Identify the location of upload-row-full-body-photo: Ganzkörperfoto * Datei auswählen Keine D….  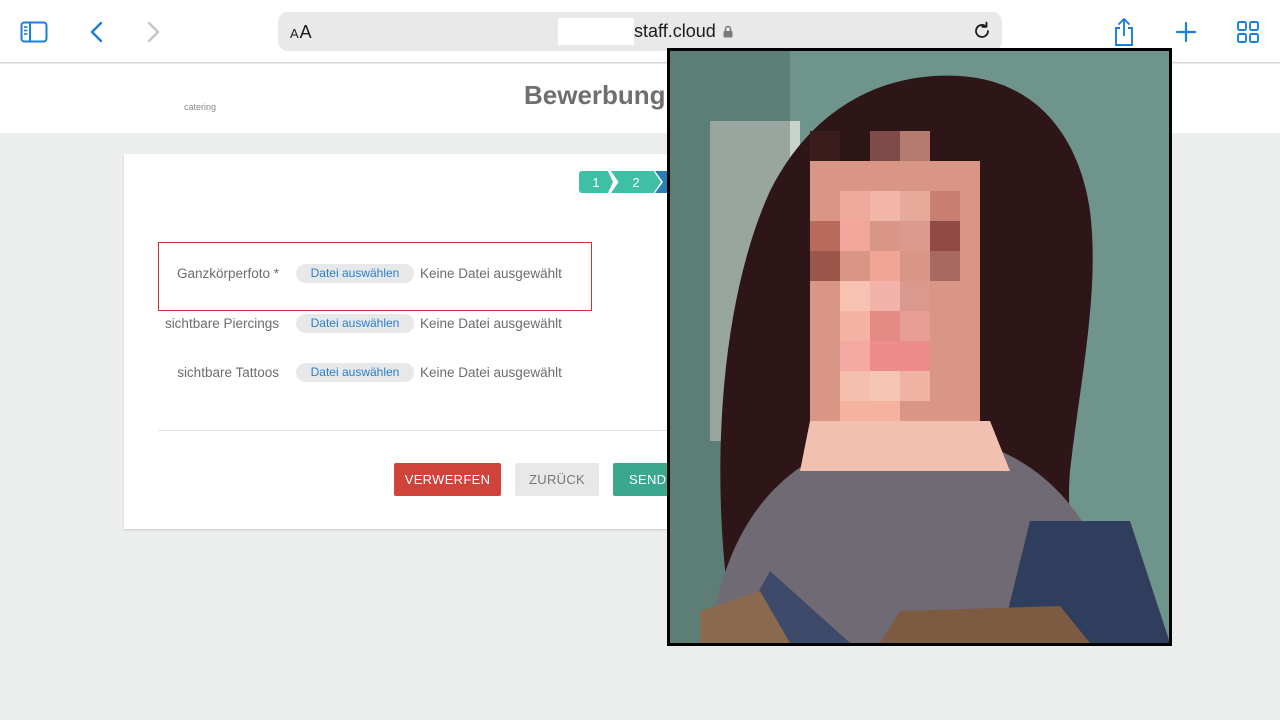
(424, 273).